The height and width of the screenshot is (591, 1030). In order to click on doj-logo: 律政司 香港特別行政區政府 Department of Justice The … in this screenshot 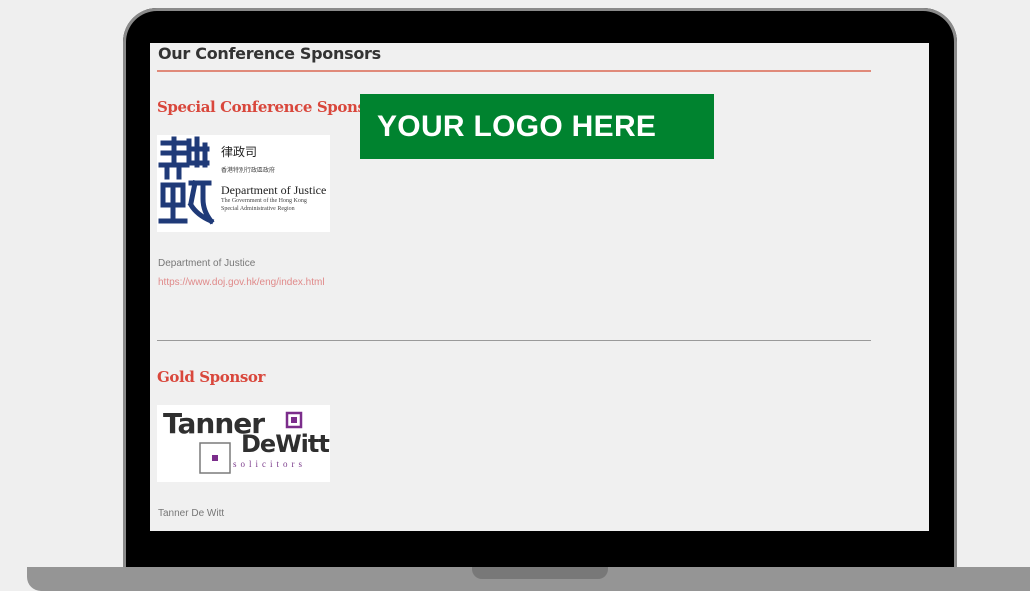, I will do `click(243, 183)`.